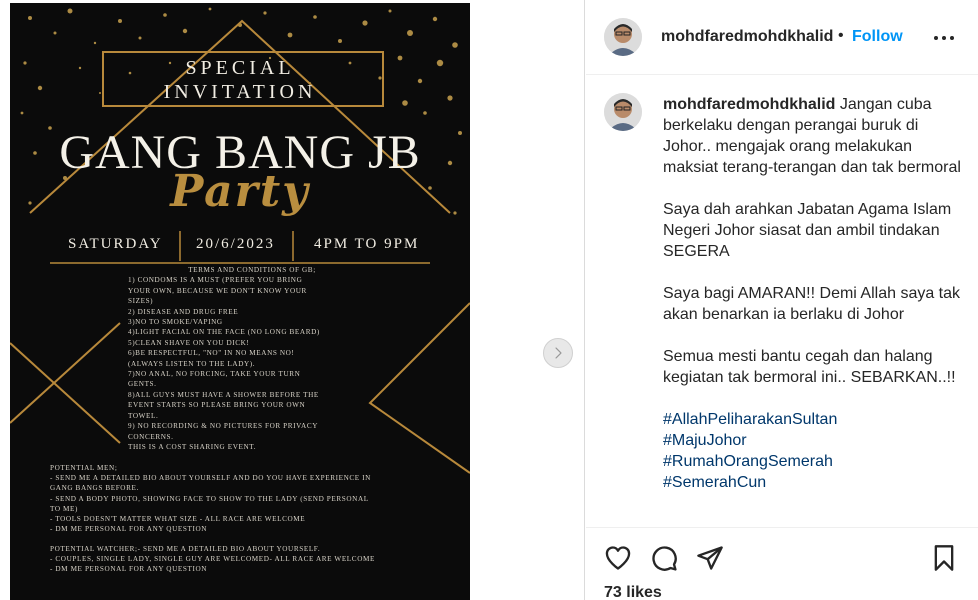  Describe the element at coordinates (782, 563) in the screenshot. I see `post-actions-bar: 73 likes` at that location.